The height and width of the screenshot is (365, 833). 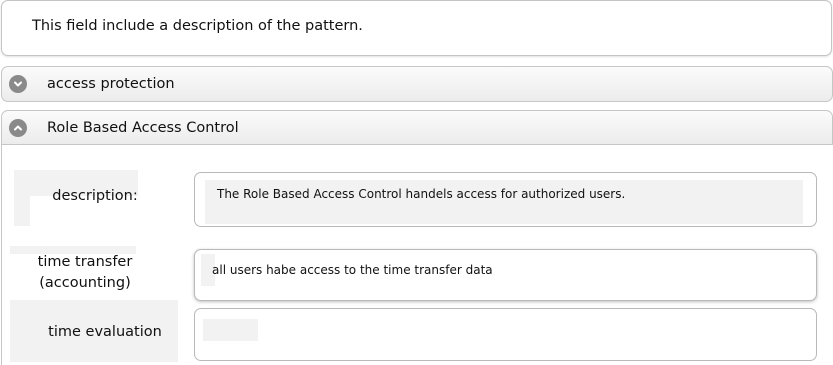 I want to click on chevron-down-icon, so click(x=18, y=84).